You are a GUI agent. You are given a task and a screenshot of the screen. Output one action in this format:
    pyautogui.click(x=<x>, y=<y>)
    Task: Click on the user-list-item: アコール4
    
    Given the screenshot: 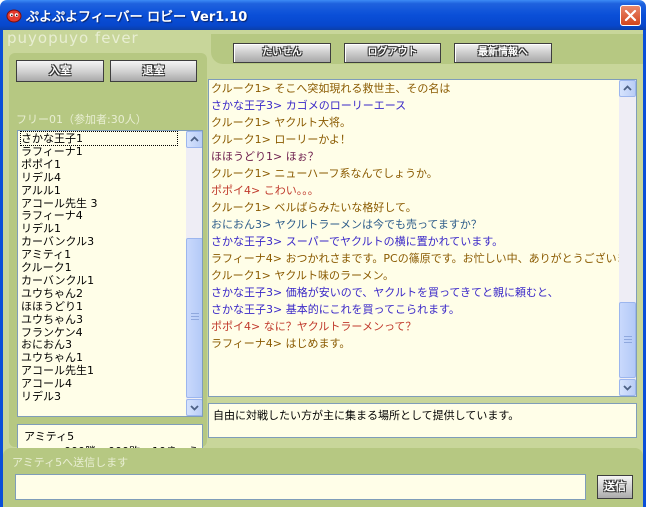 What is the action you would take?
    pyautogui.click(x=46, y=383)
    